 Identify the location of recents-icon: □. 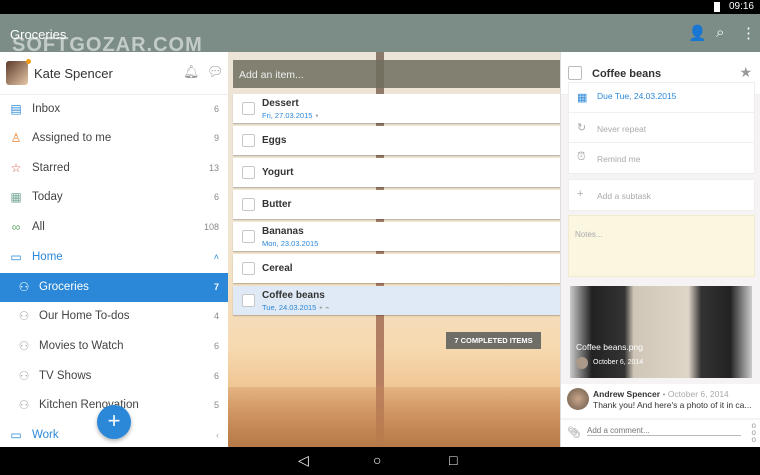
(453, 460).